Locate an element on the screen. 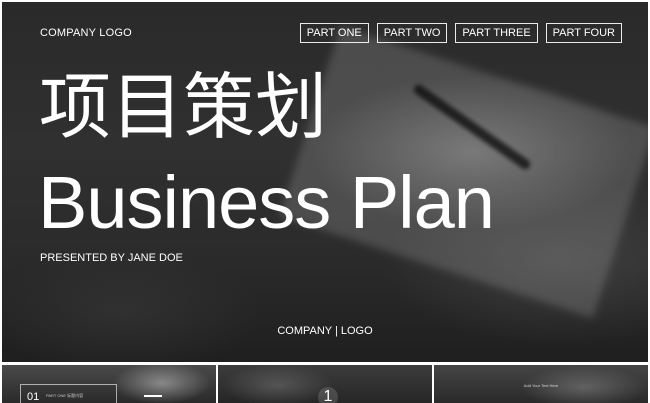 The image size is (650, 403). thumbnail-subtitle: PART ONE 标题内容 is located at coordinates (65, 395).